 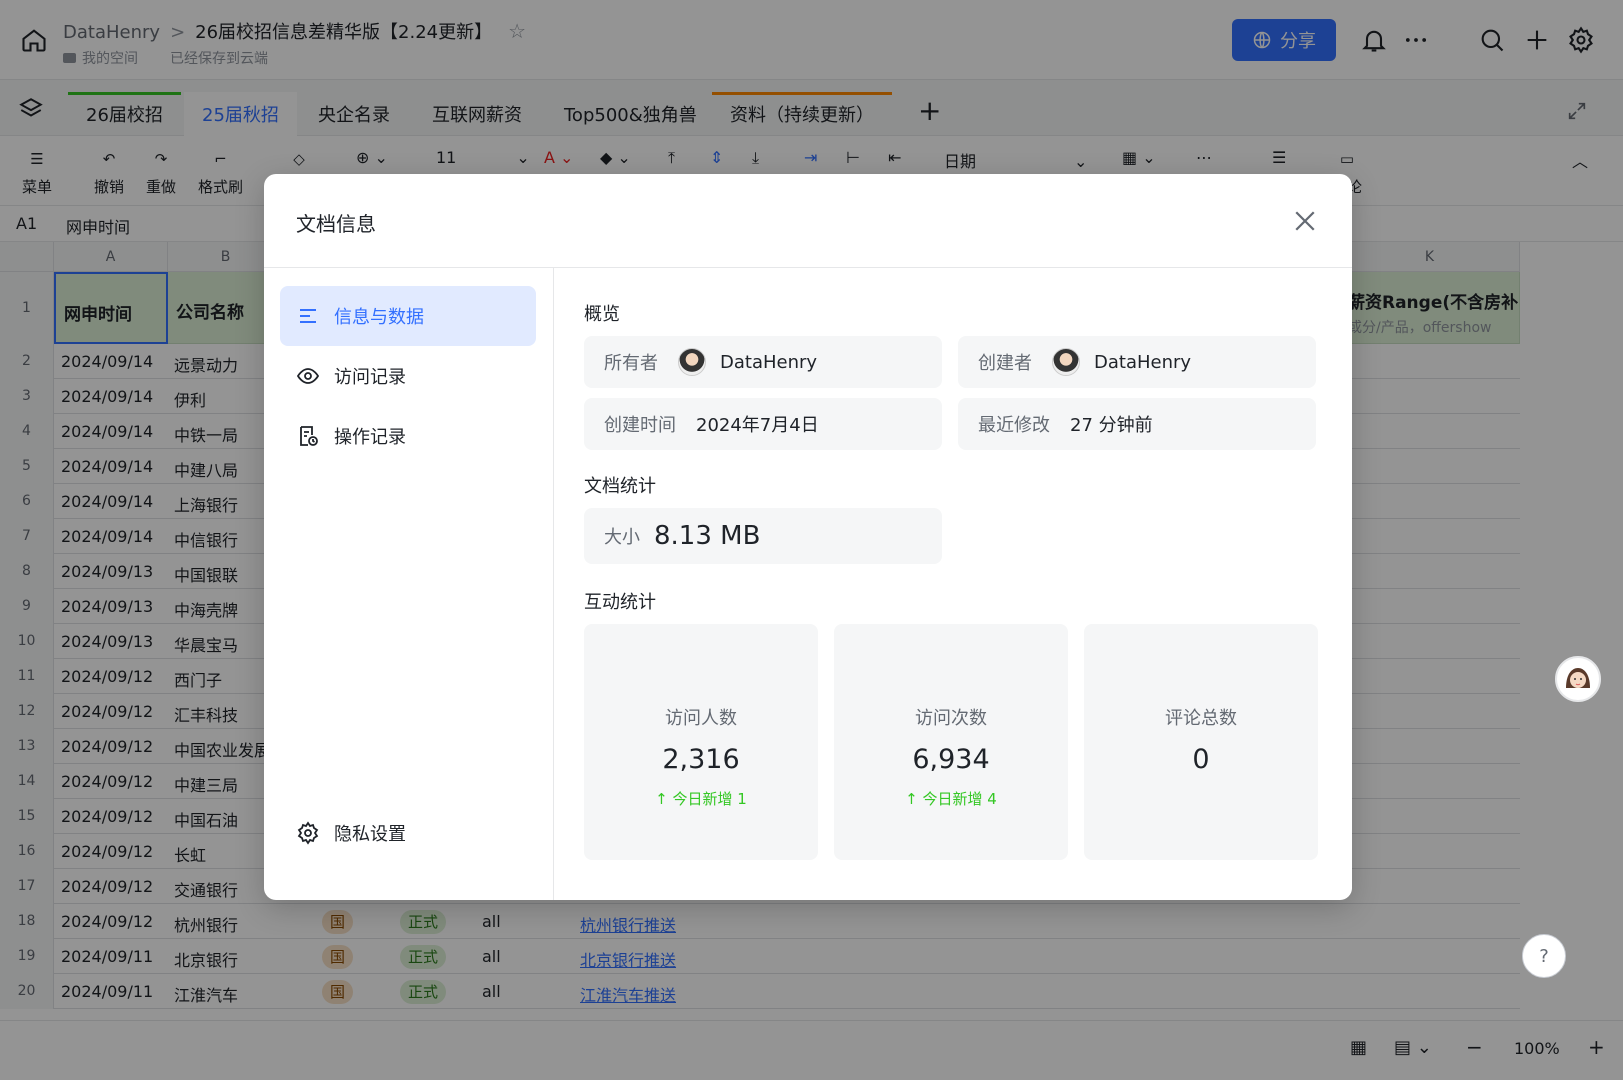 What do you see at coordinates (701, 742) in the screenshot?
I see `stat-visitors: 访问人数 2,316 ↑ 今日新增 1` at bounding box center [701, 742].